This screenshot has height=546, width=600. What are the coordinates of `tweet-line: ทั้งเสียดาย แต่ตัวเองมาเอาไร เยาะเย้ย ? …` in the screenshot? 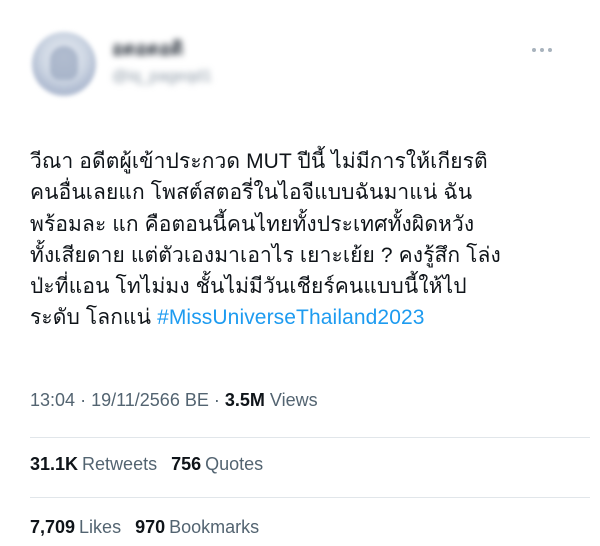 It's located at (265, 255).